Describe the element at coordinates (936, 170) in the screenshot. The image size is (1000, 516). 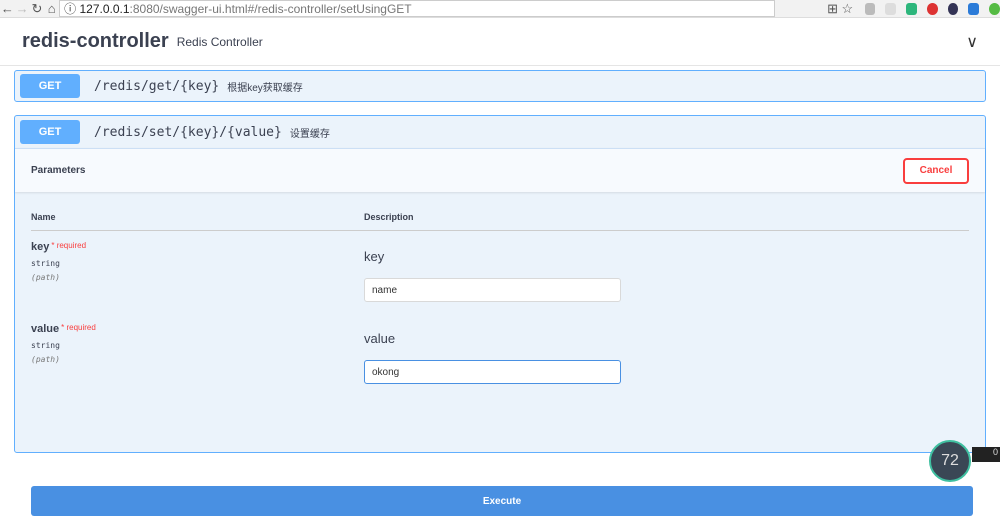
I see `cancel-button: Cancel` at that location.